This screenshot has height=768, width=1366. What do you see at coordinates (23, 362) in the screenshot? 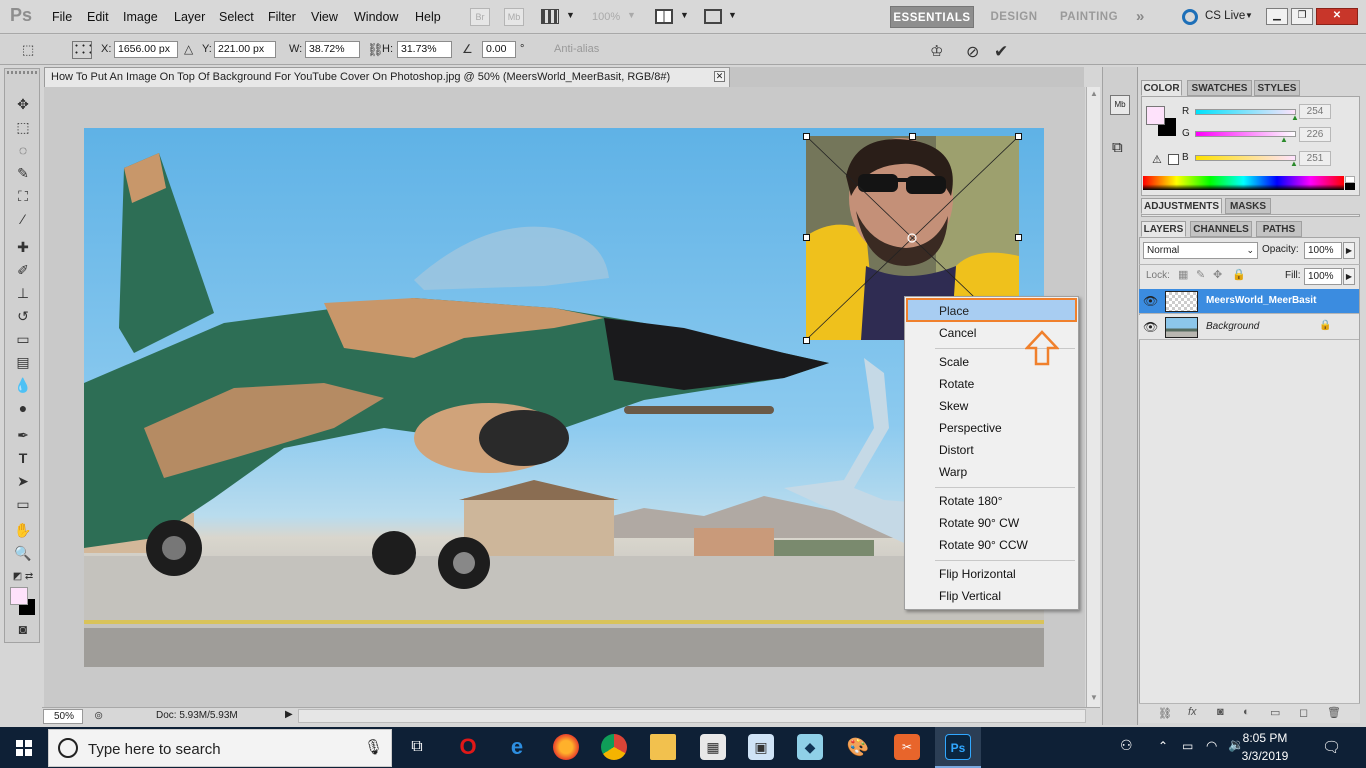
I see `gradient-tool-icon: ▤` at bounding box center [23, 362].